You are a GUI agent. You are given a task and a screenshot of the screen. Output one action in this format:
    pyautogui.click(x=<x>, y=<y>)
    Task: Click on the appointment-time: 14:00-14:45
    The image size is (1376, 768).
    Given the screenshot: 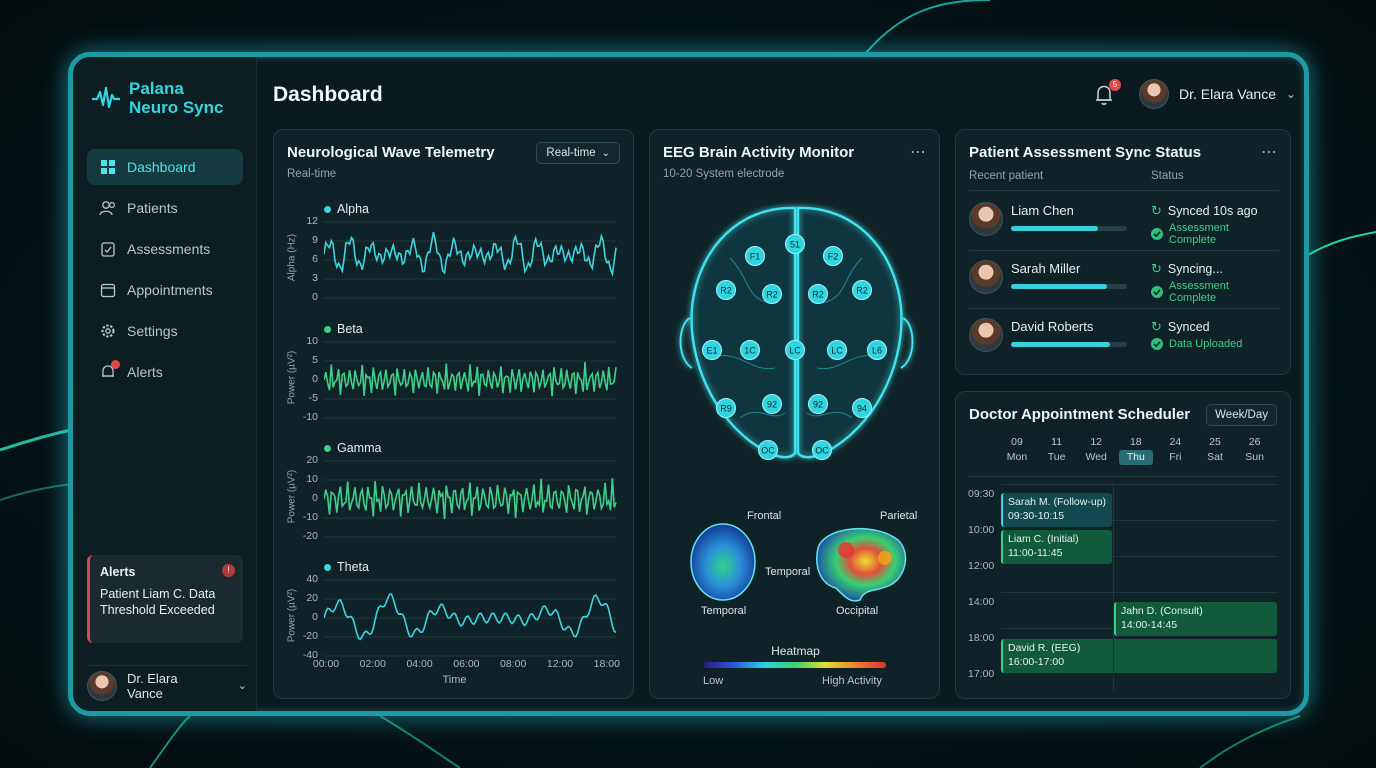 What is the action you would take?
    pyautogui.click(x=1149, y=625)
    